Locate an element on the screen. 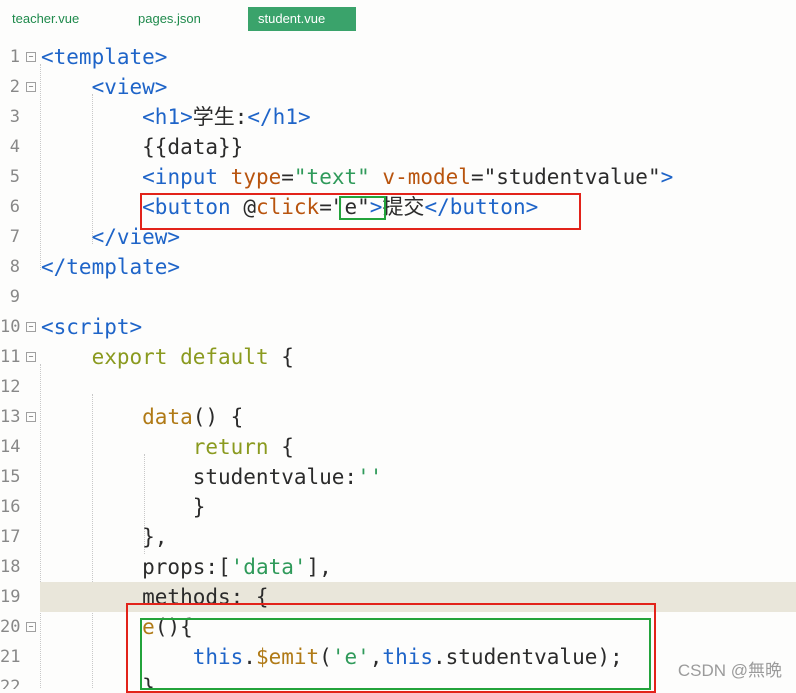 The height and width of the screenshot is (693, 796). code-line: 16 } is located at coordinates (398, 507).